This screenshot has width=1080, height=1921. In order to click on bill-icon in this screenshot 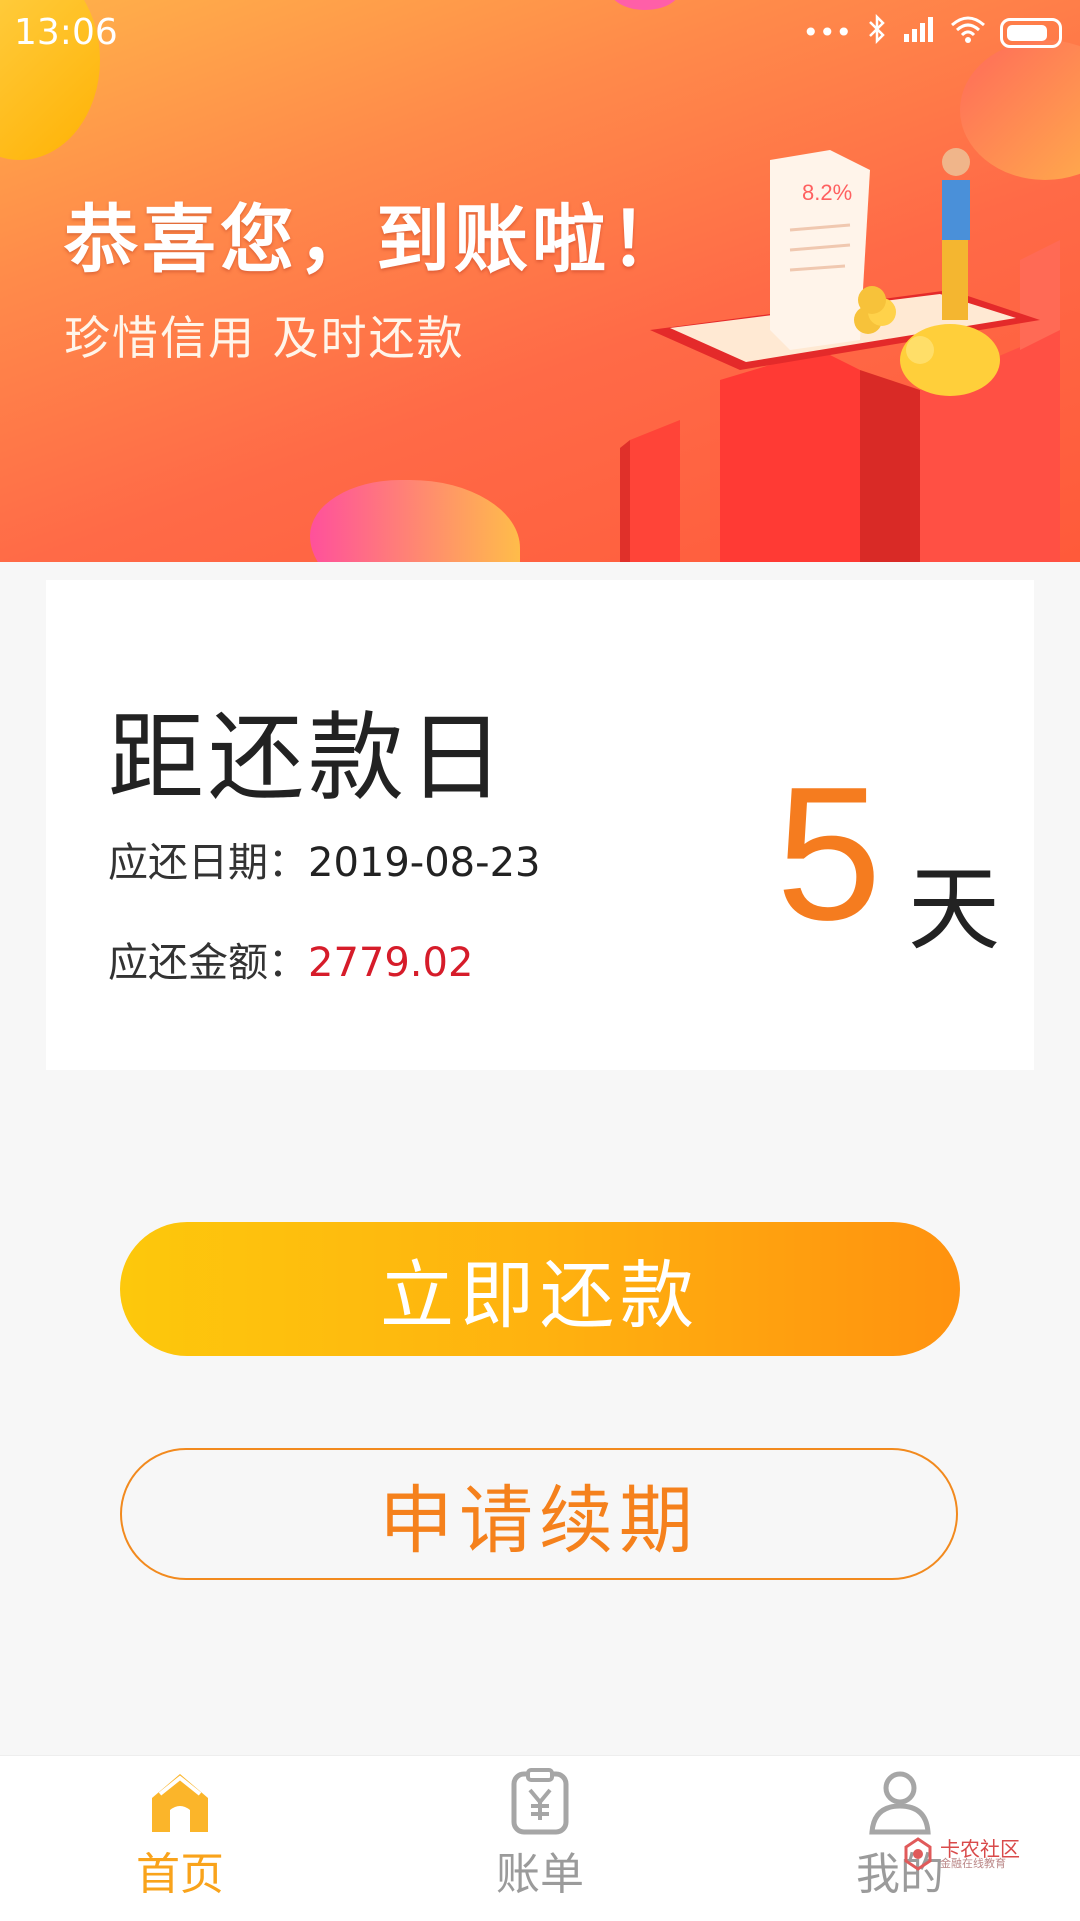, I will do `click(540, 1801)`.